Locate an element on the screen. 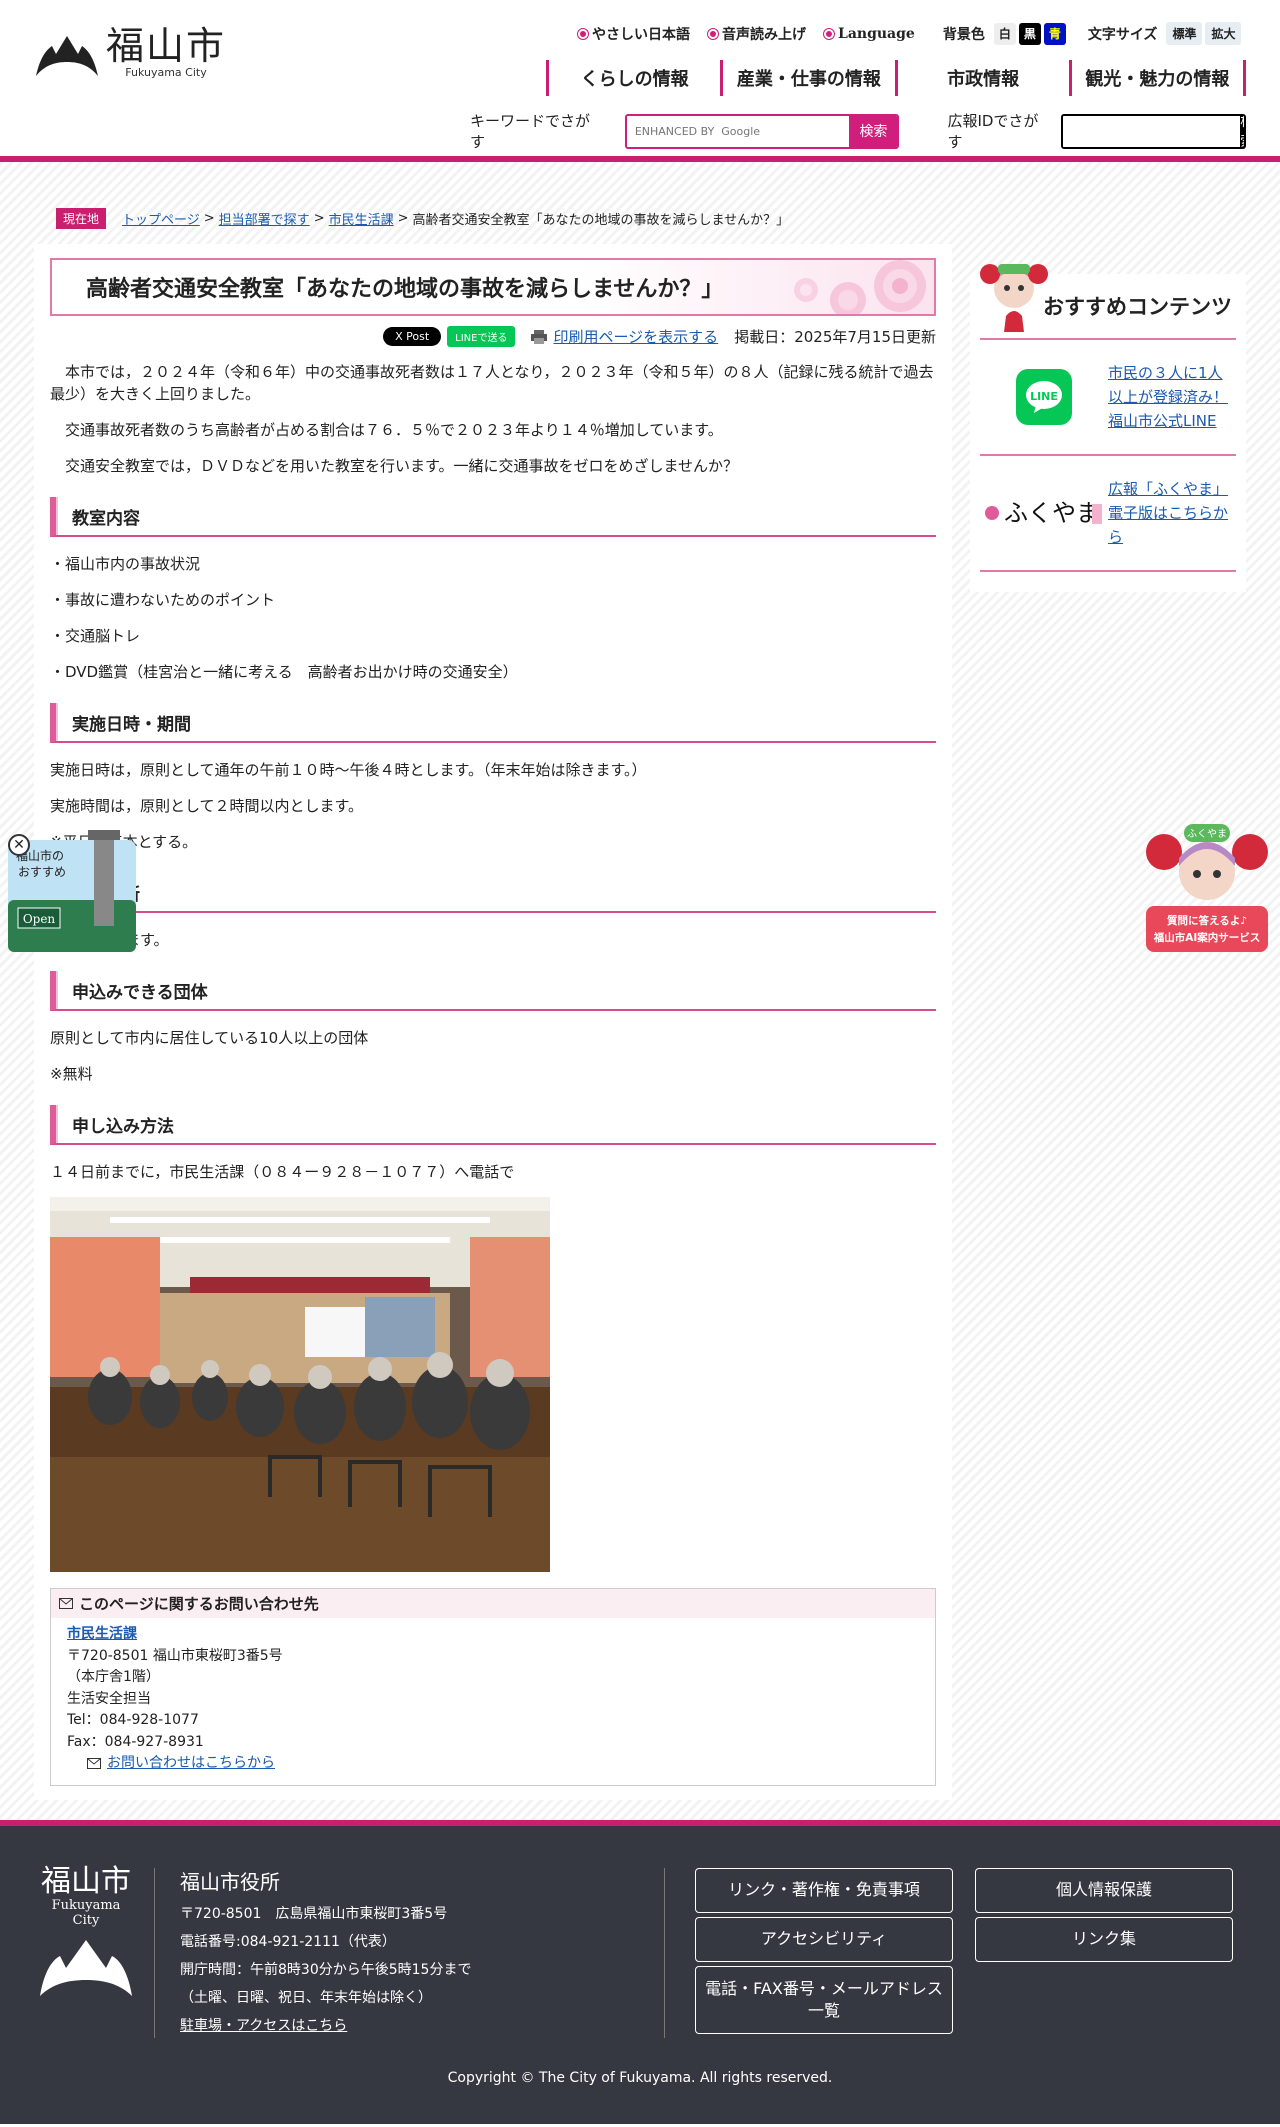 This screenshot has height=2127, width=1280. recommended-box: おすすめコンテンツ LINE 市民の３人に1人以上が登録済み！福山市公式LINE is located at coordinates (1108, 428).